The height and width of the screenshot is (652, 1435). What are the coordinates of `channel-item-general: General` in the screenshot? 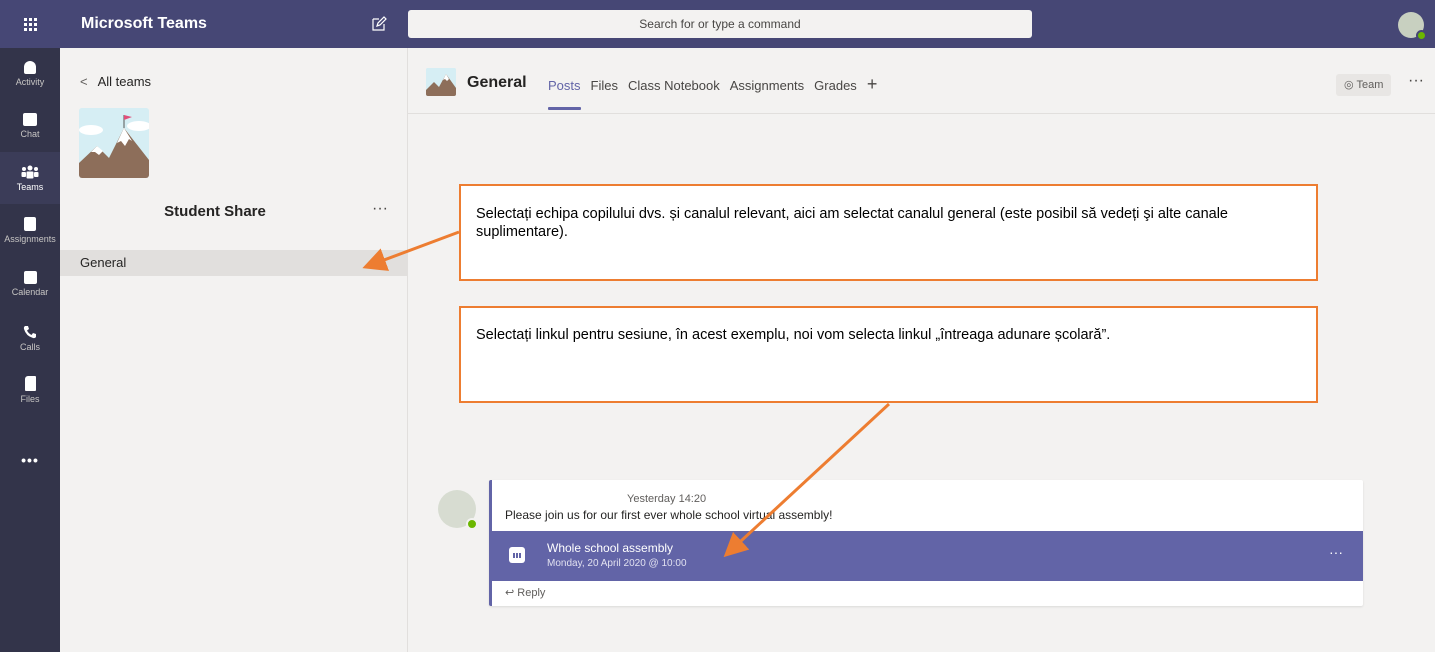 It's located at (234, 263).